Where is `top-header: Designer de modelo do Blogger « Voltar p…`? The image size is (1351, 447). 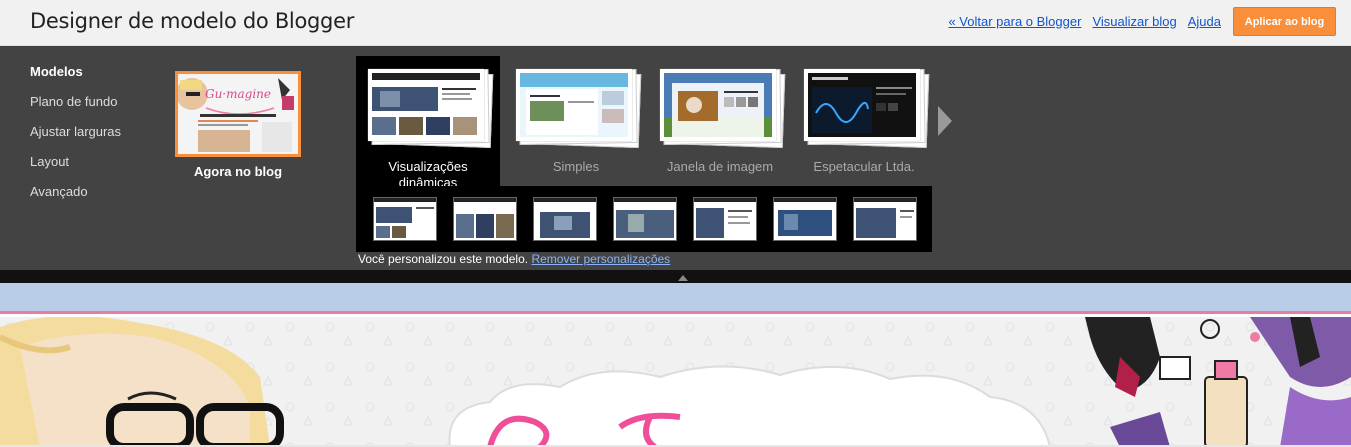 top-header: Designer de modelo do Blogger « Voltar p… is located at coordinates (675, 23).